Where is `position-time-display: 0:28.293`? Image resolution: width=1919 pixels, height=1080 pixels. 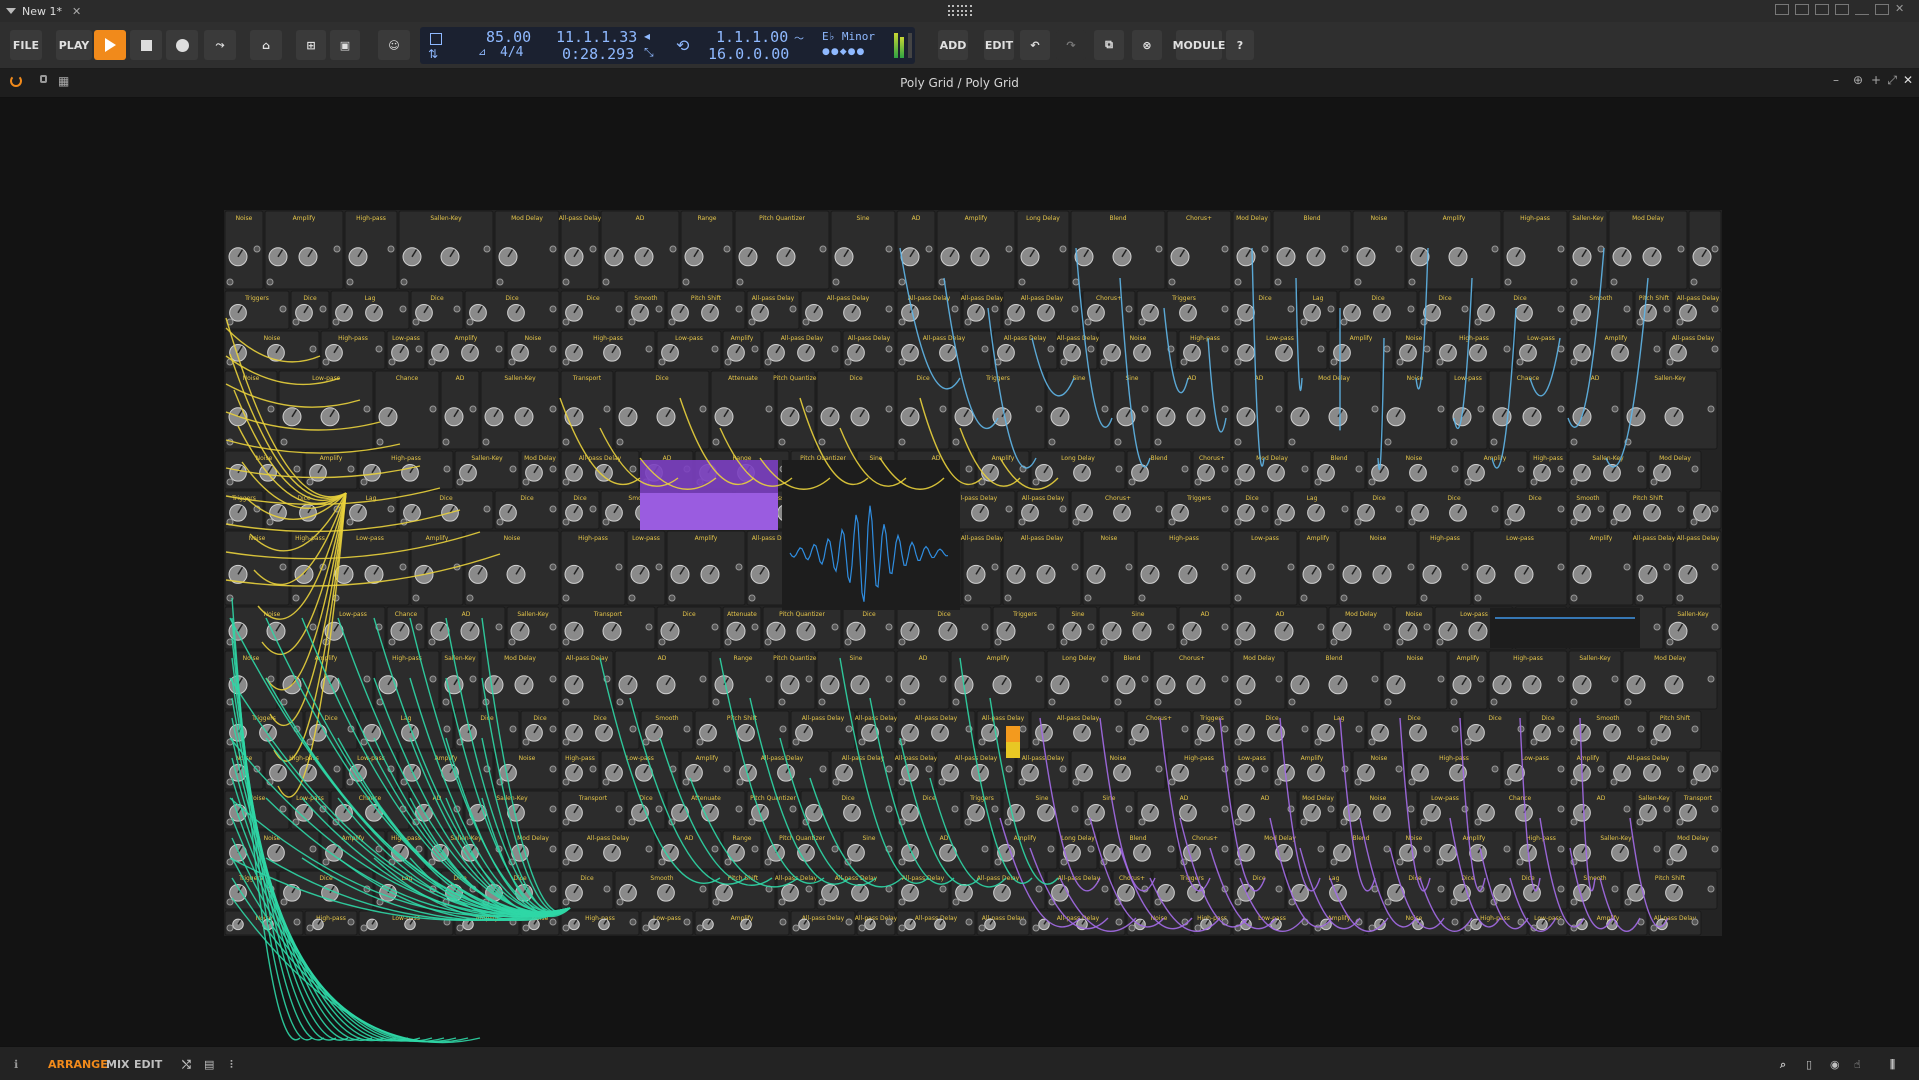
position-time-display: 0:28.293 is located at coordinates (598, 54).